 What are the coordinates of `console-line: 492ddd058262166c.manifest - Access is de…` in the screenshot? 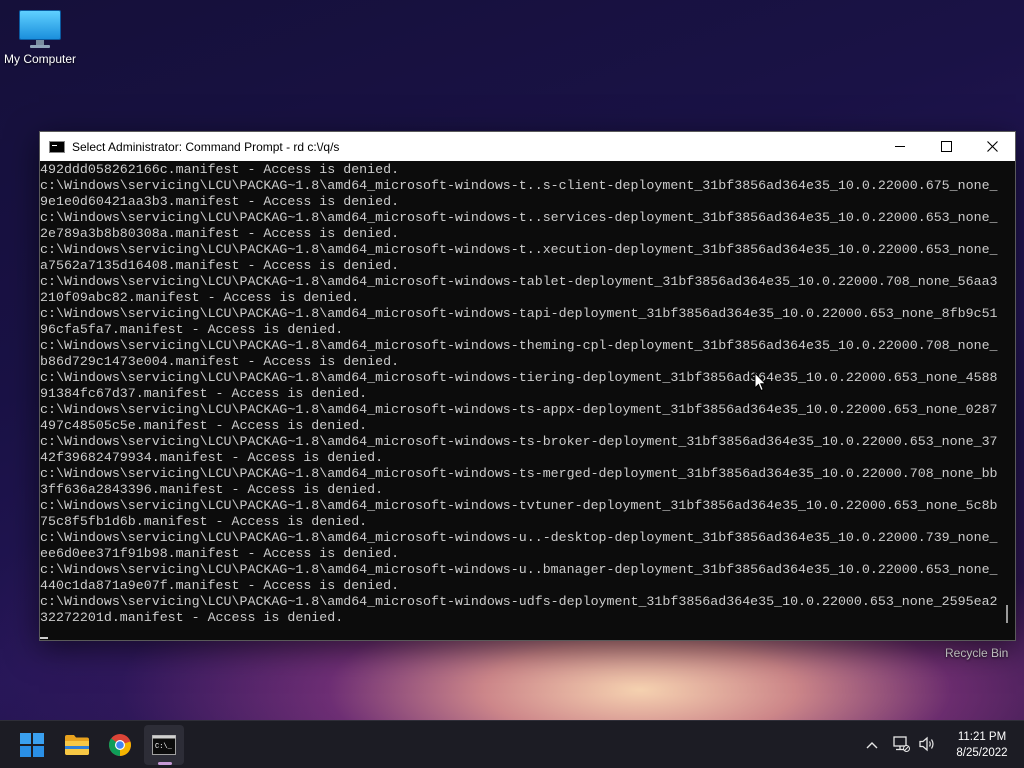 It's located at (220, 169).